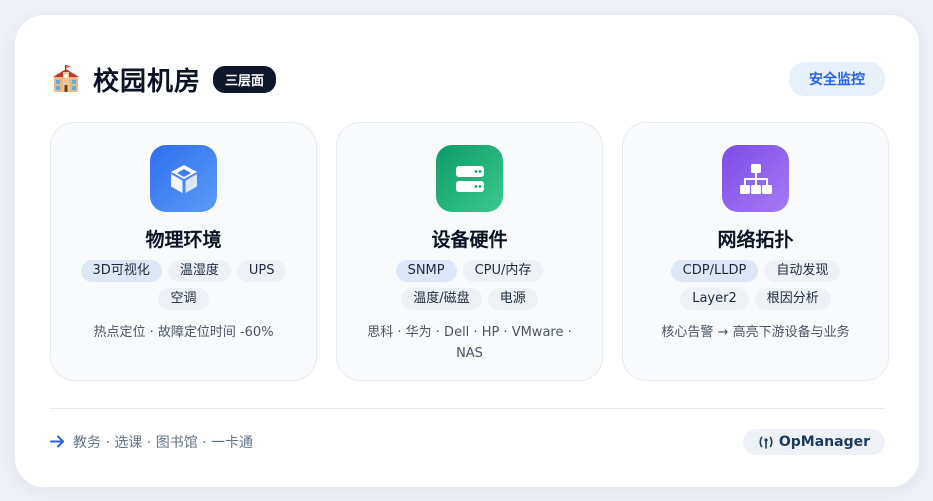 Image resolution: width=933 pixels, height=501 pixels. Describe the element at coordinates (468, 79) in the screenshot. I see `header: 校园机房 三层面 安全监控` at that location.